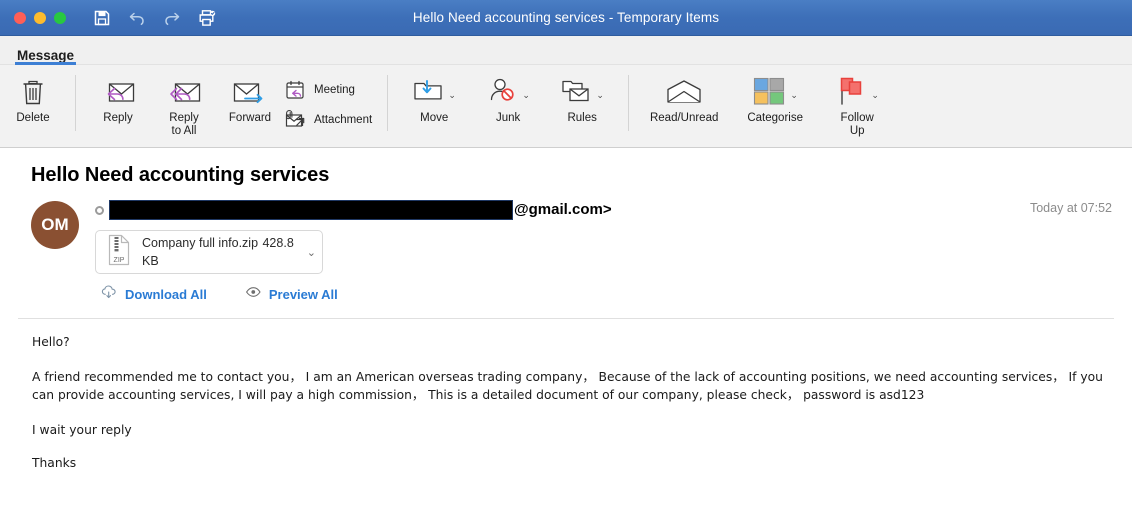 The image size is (1132, 520). Describe the element at coordinates (1070, 208) in the screenshot. I see `message-timestamp: Today at 07:52` at that location.